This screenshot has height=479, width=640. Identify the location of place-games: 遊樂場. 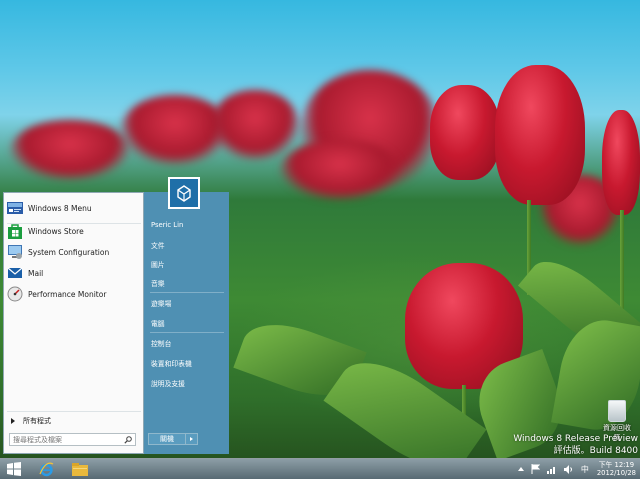
(161, 303).